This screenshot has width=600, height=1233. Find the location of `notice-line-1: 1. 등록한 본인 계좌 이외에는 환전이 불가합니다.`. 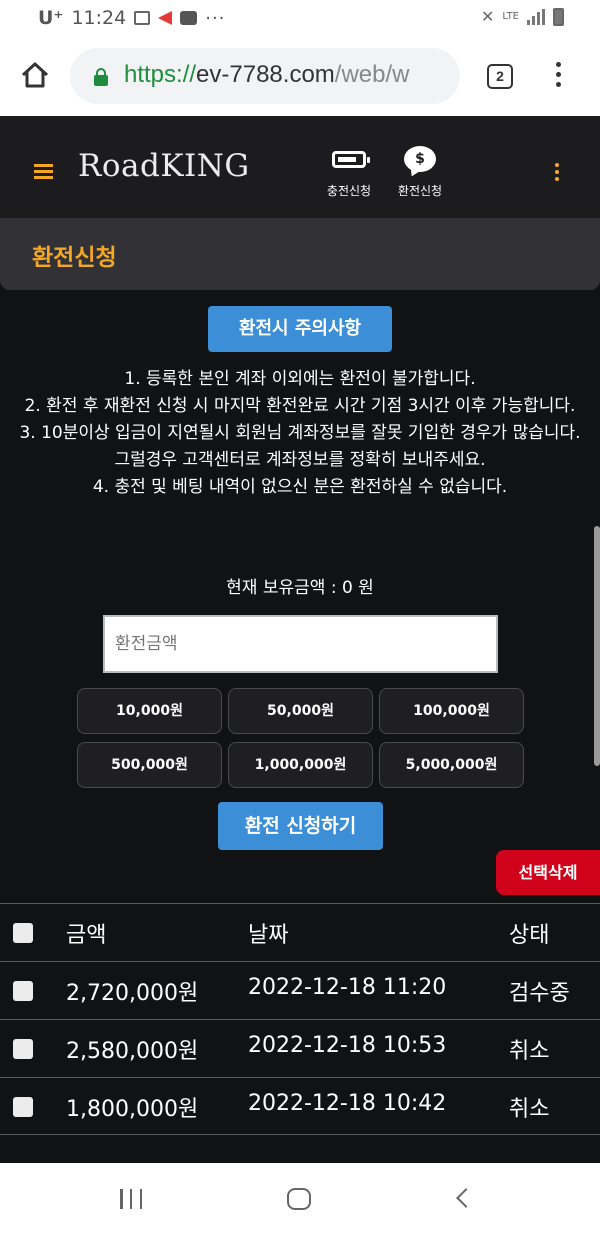

notice-line-1: 1. 등록한 본인 계좌 이외에는 환전이 불가합니다. is located at coordinates (300, 379).